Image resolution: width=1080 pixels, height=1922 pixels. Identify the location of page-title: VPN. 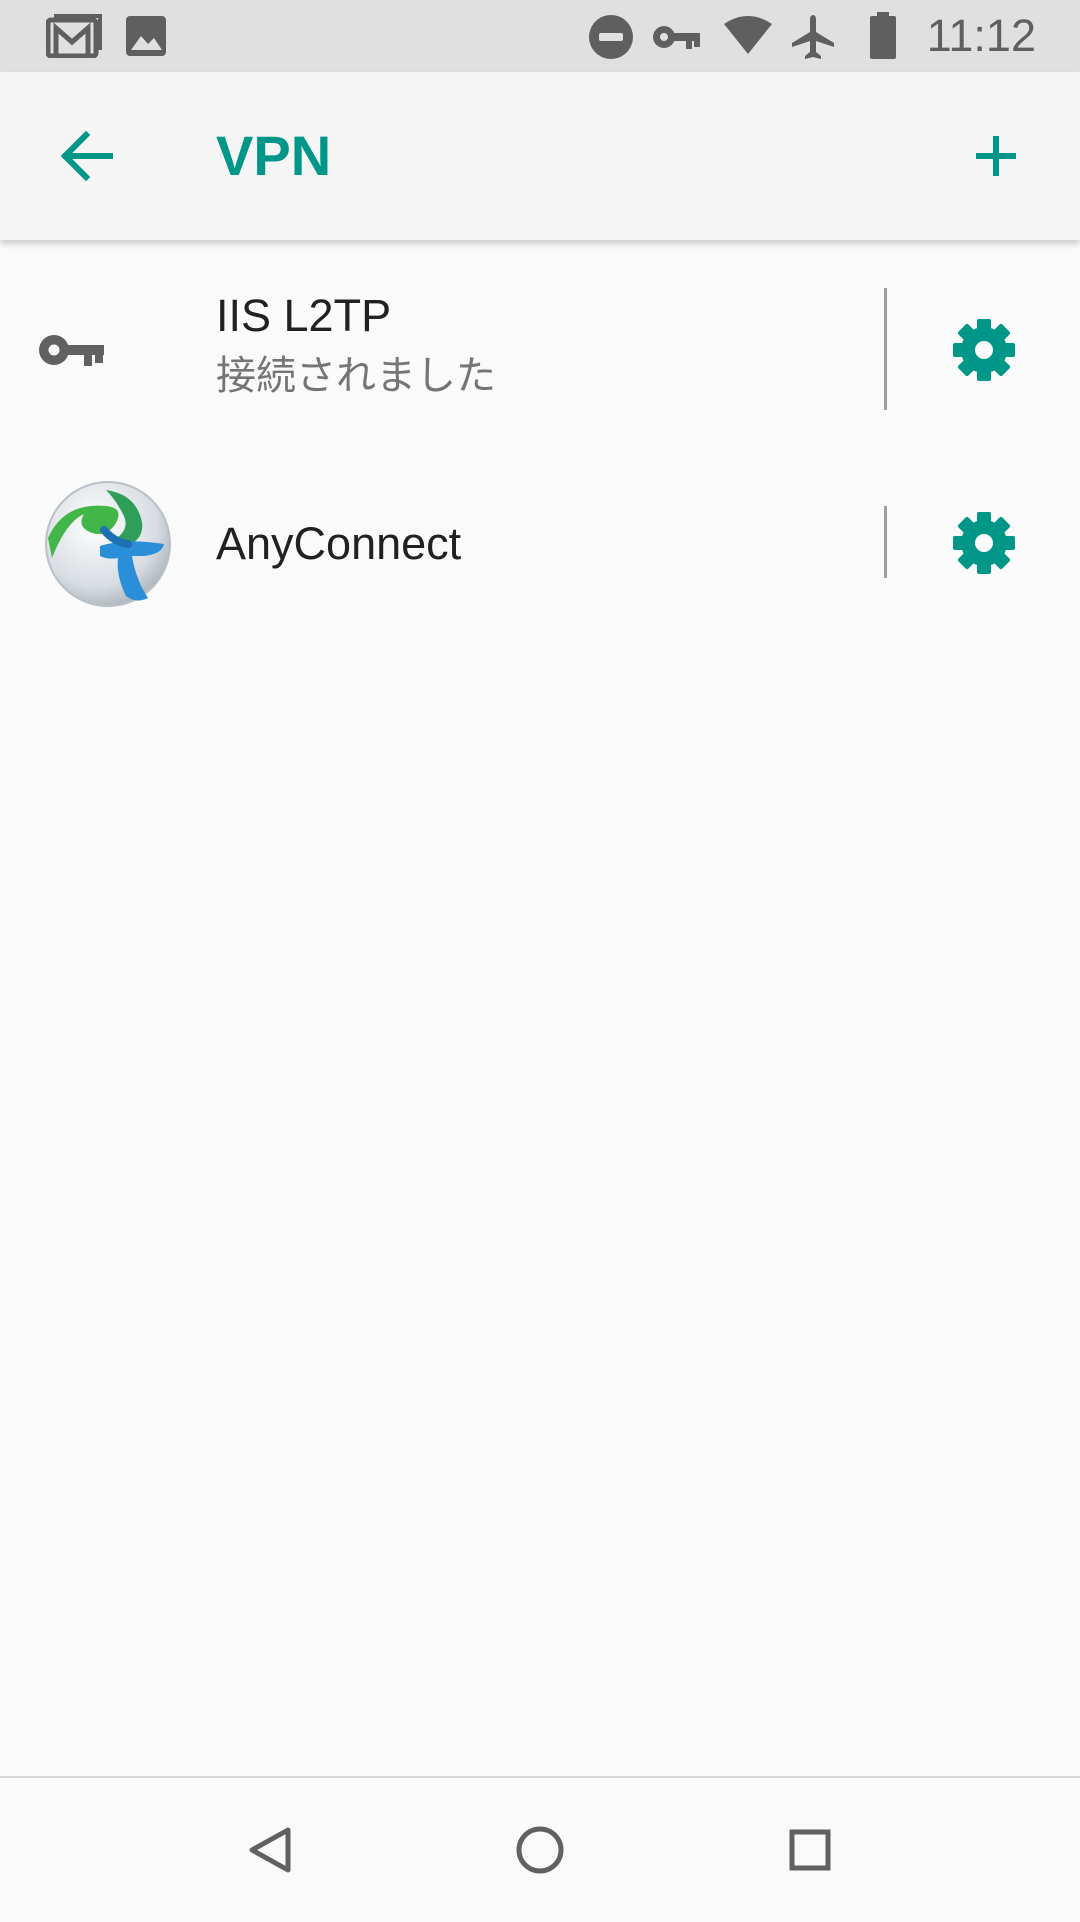
(274, 155).